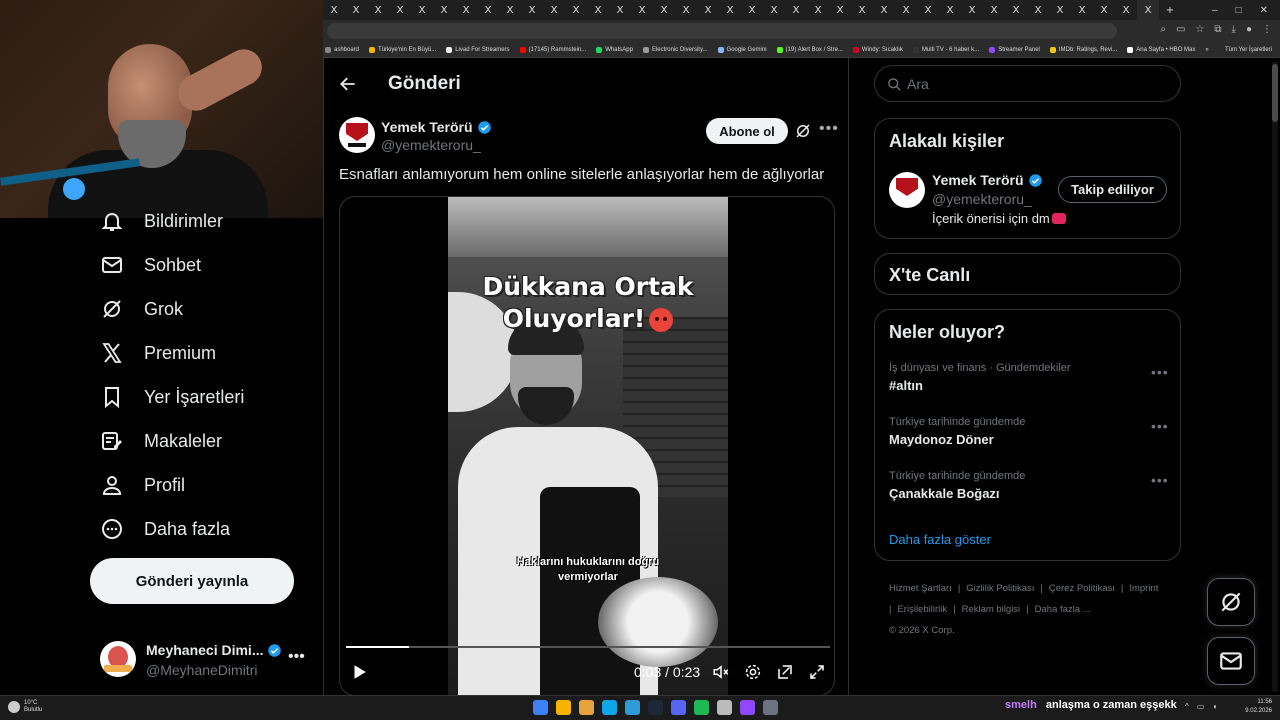 The image size is (1280, 720). What do you see at coordinates (1217, 29) in the screenshot?
I see `extensions-icon: ⧉` at bounding box center [1217, 29].